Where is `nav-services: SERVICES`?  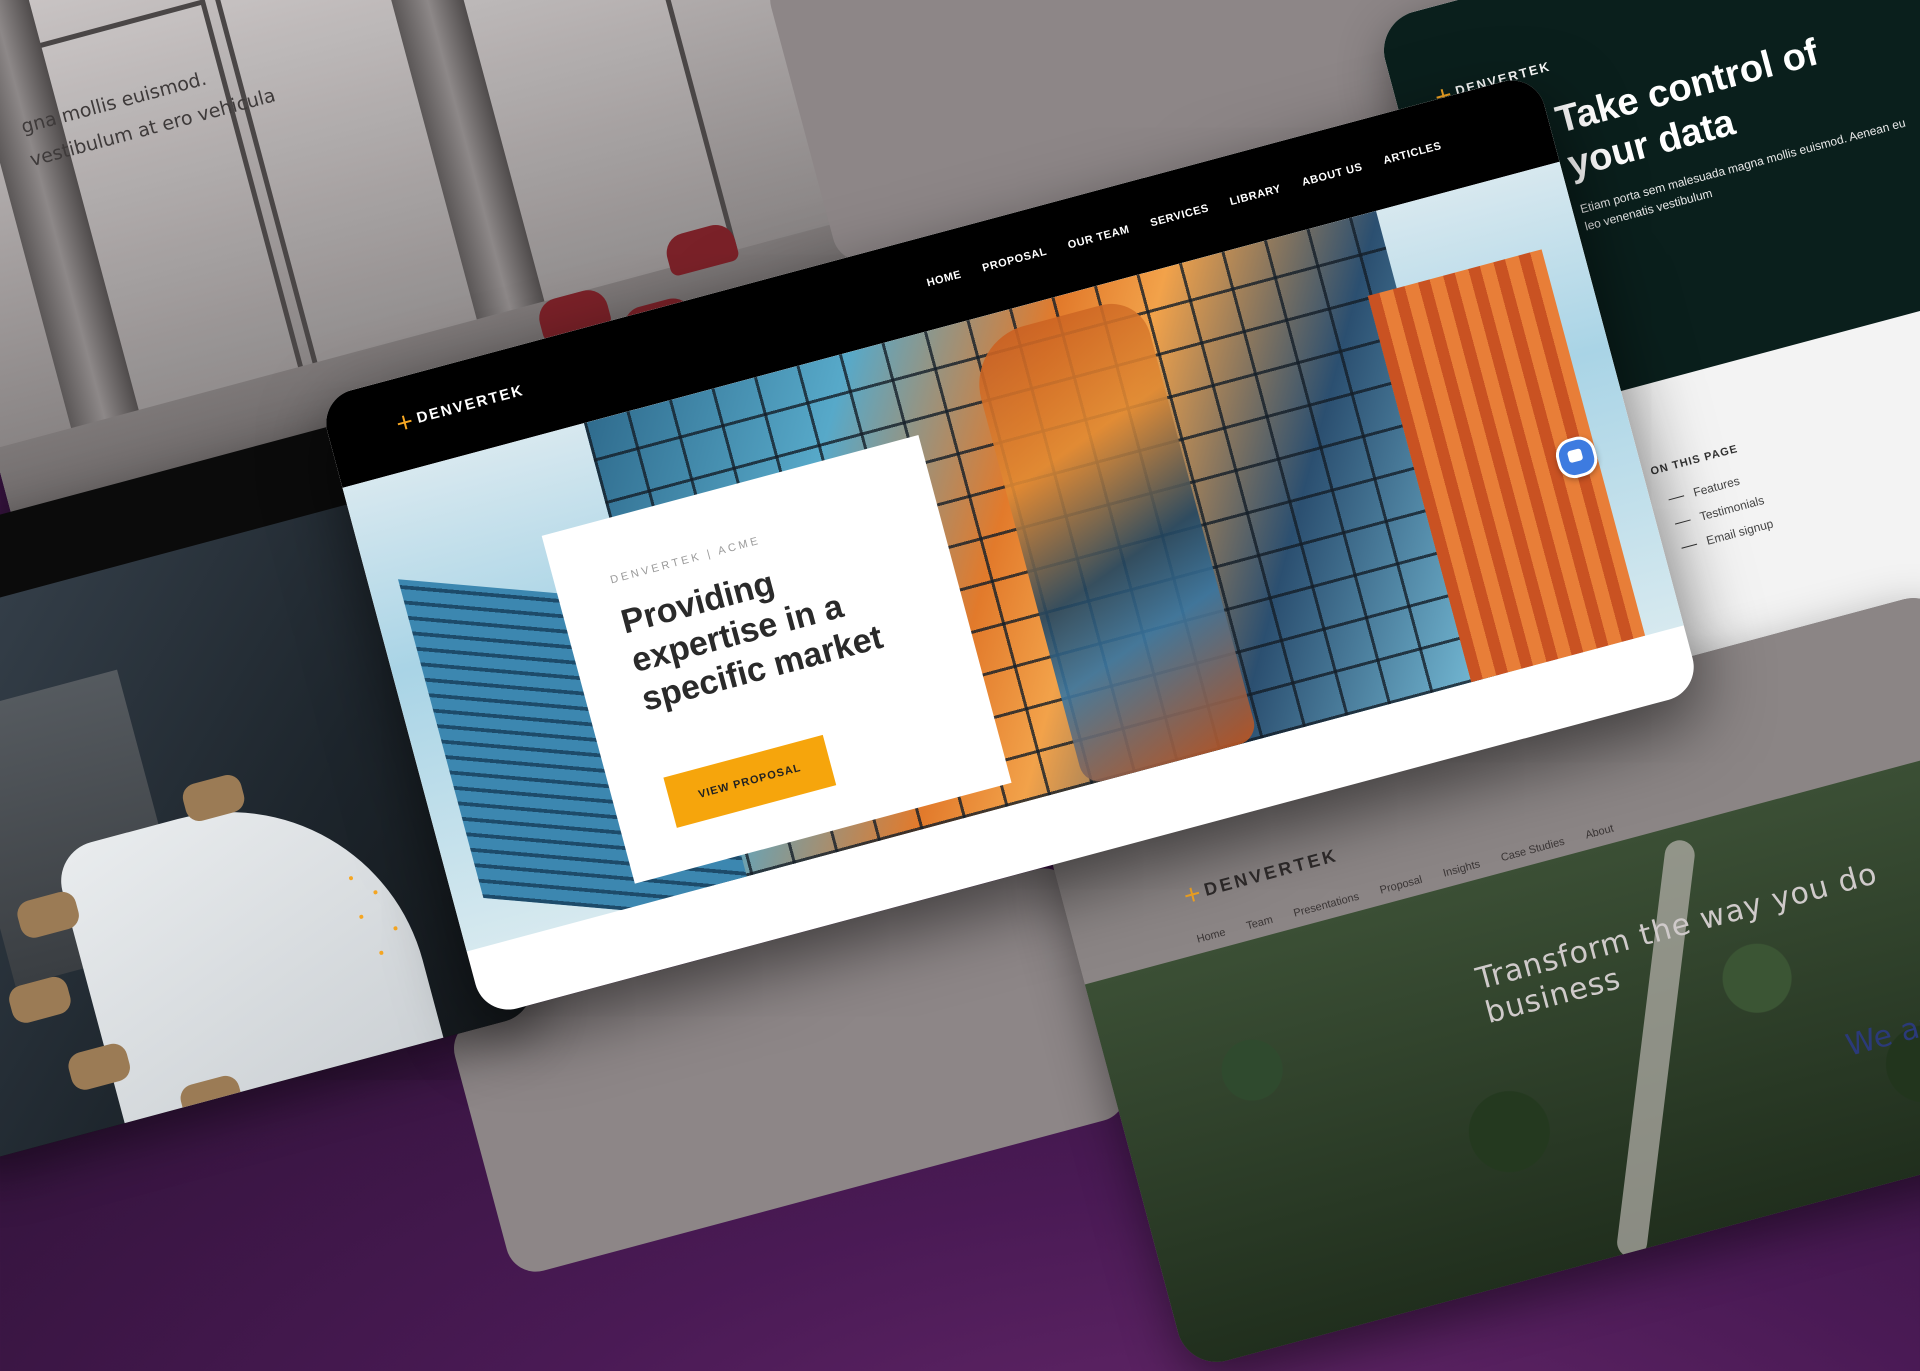 nav-services: SERVICES is located at coordinates (1179, 215).